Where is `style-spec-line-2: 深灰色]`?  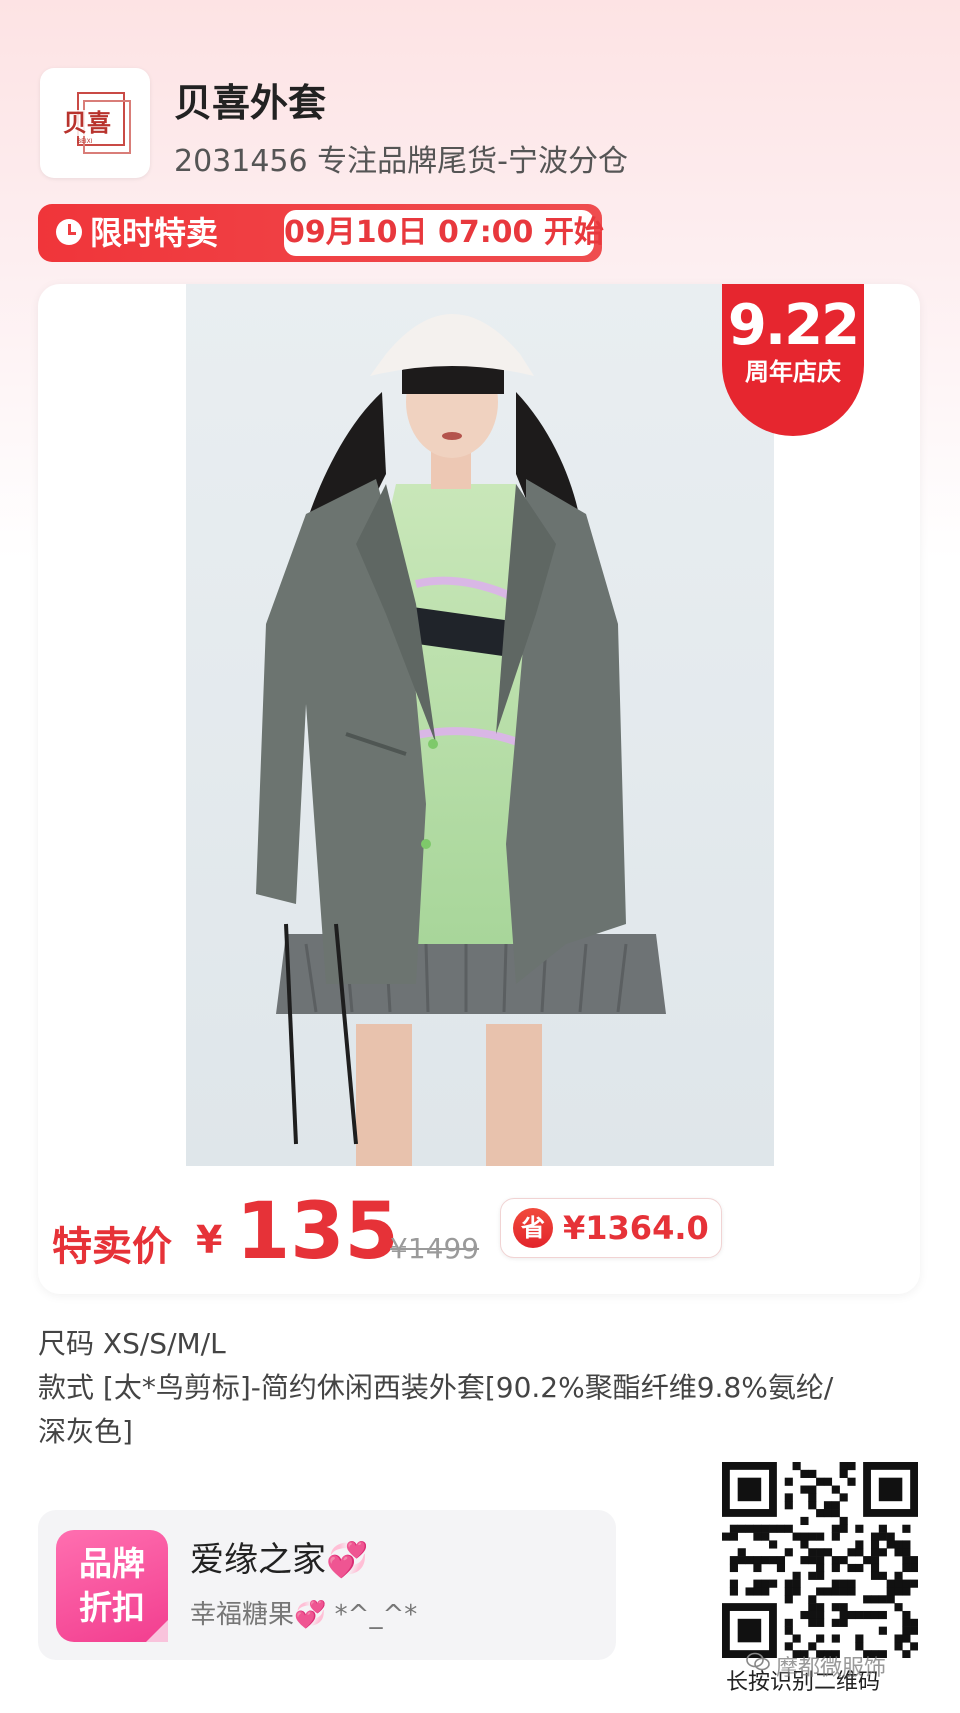
style-spec-line-2: 深灰色] is located at coordinates (85, 1431).